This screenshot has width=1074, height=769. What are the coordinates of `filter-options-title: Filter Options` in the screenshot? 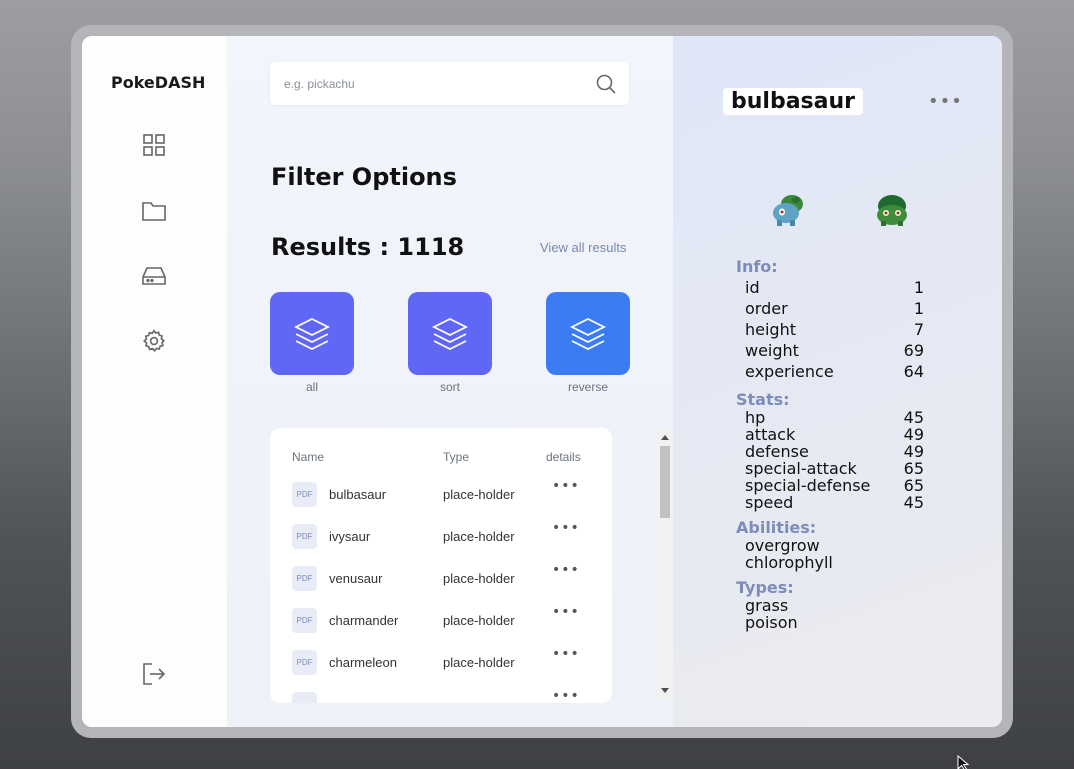 It's located at (364, 177).